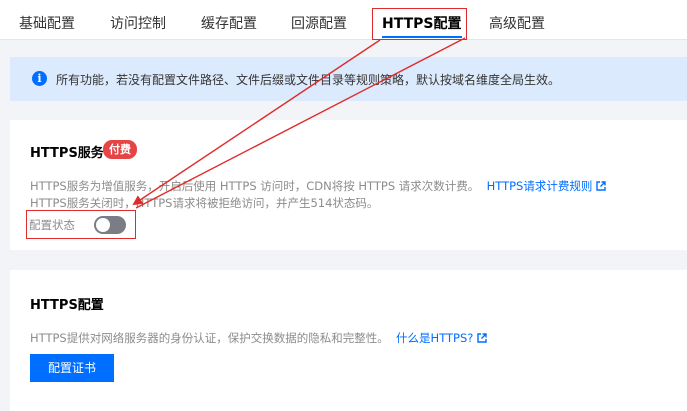 This screenshot has width=687, height=411. Describe the element at coordinates (72, 368) in the screenshot. I see `configure-certificate-button: 配置证书` at that location.